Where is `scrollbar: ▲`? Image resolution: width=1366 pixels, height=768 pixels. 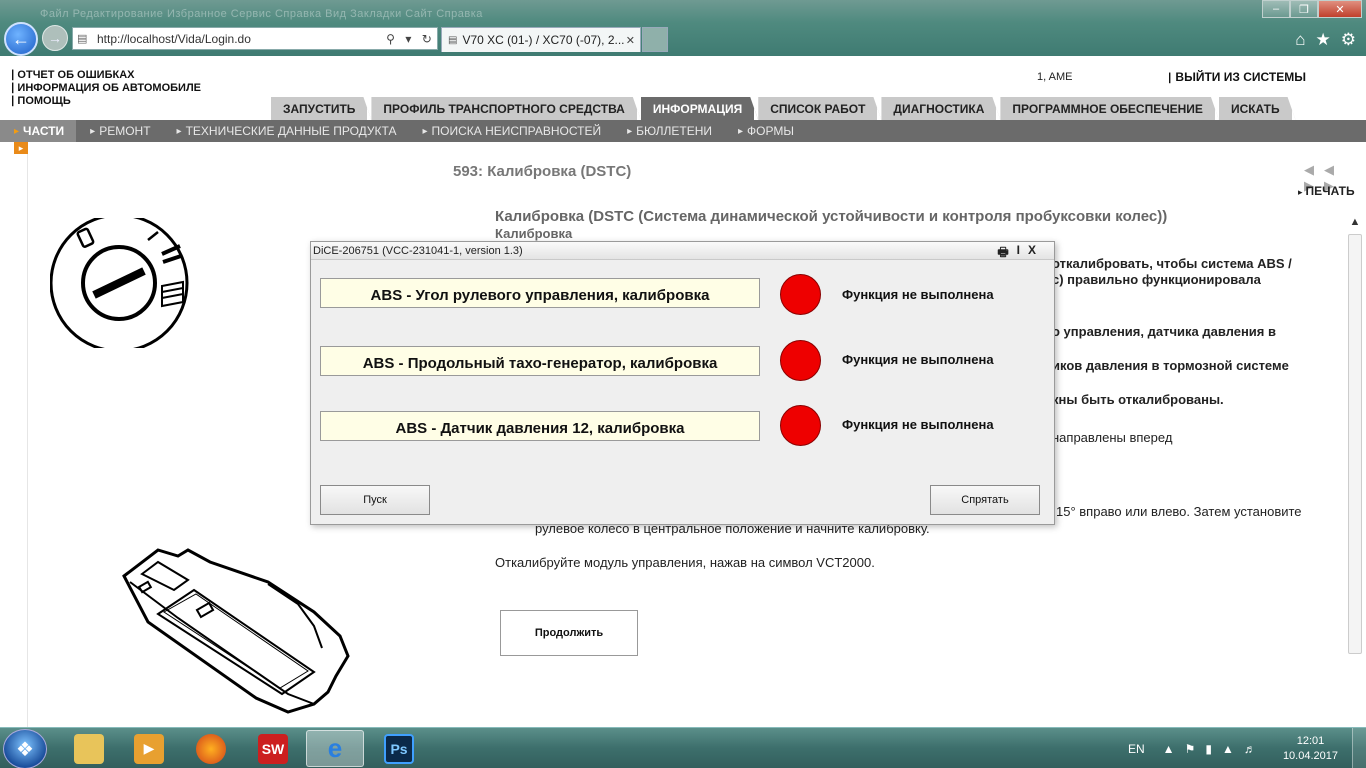 scrollbar: ▲ is located at coordinates (1355, 466).